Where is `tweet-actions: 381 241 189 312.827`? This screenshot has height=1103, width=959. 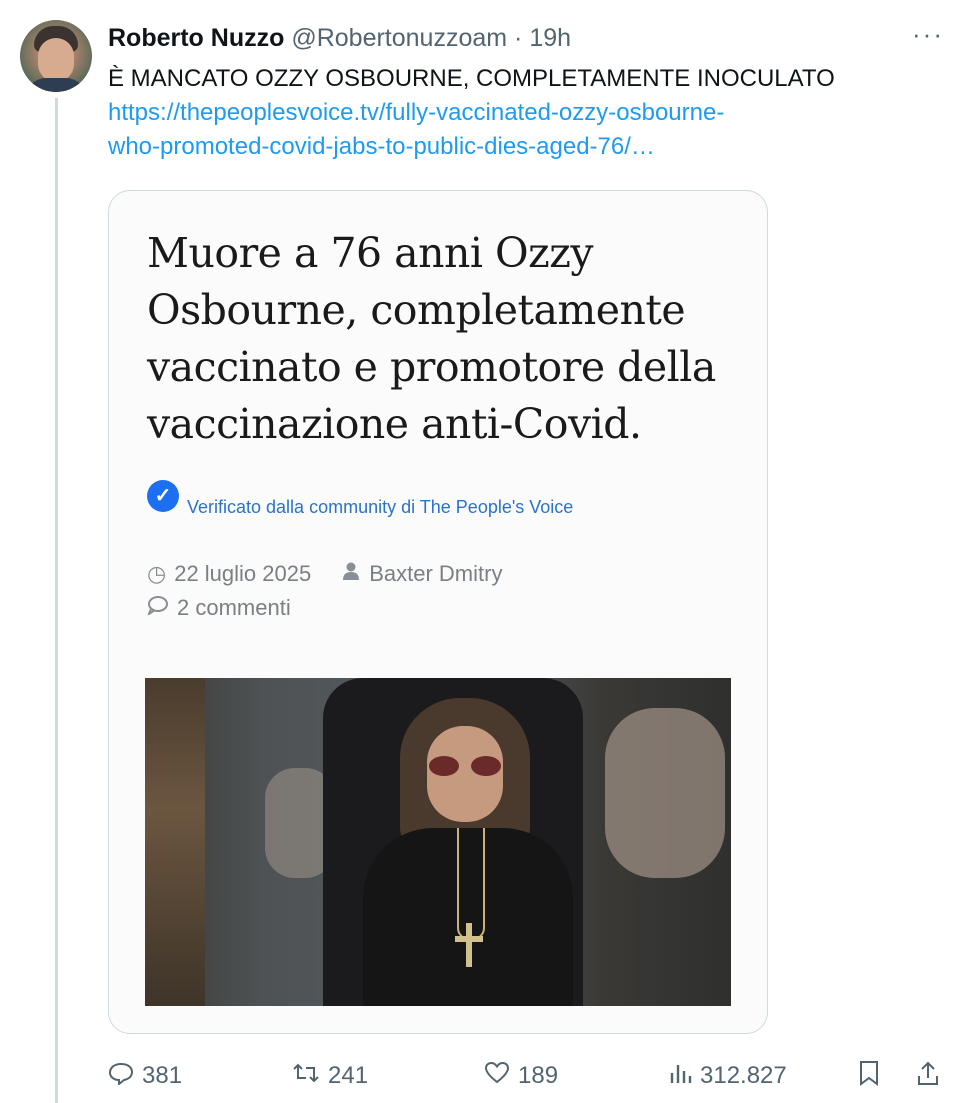 tweet-actions: 381 241 189 312.827 is located at coordinates (528, 1076).